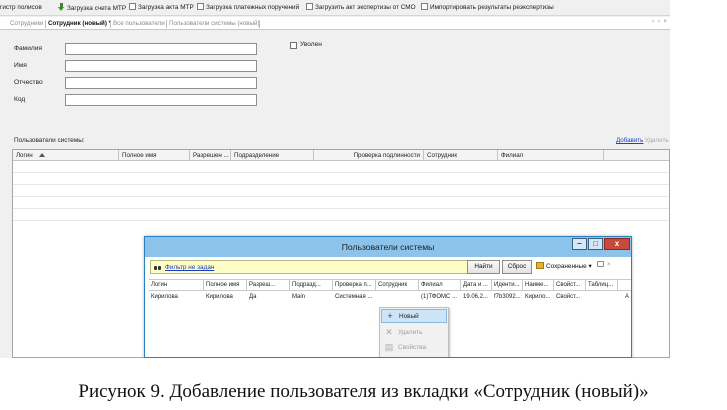 This screenshot has height=410, width=727. What do you see at coordinates (219, 297) in the screenshot?
I see `cell-full-name: Кирилова` at bounding box center [219, 297].